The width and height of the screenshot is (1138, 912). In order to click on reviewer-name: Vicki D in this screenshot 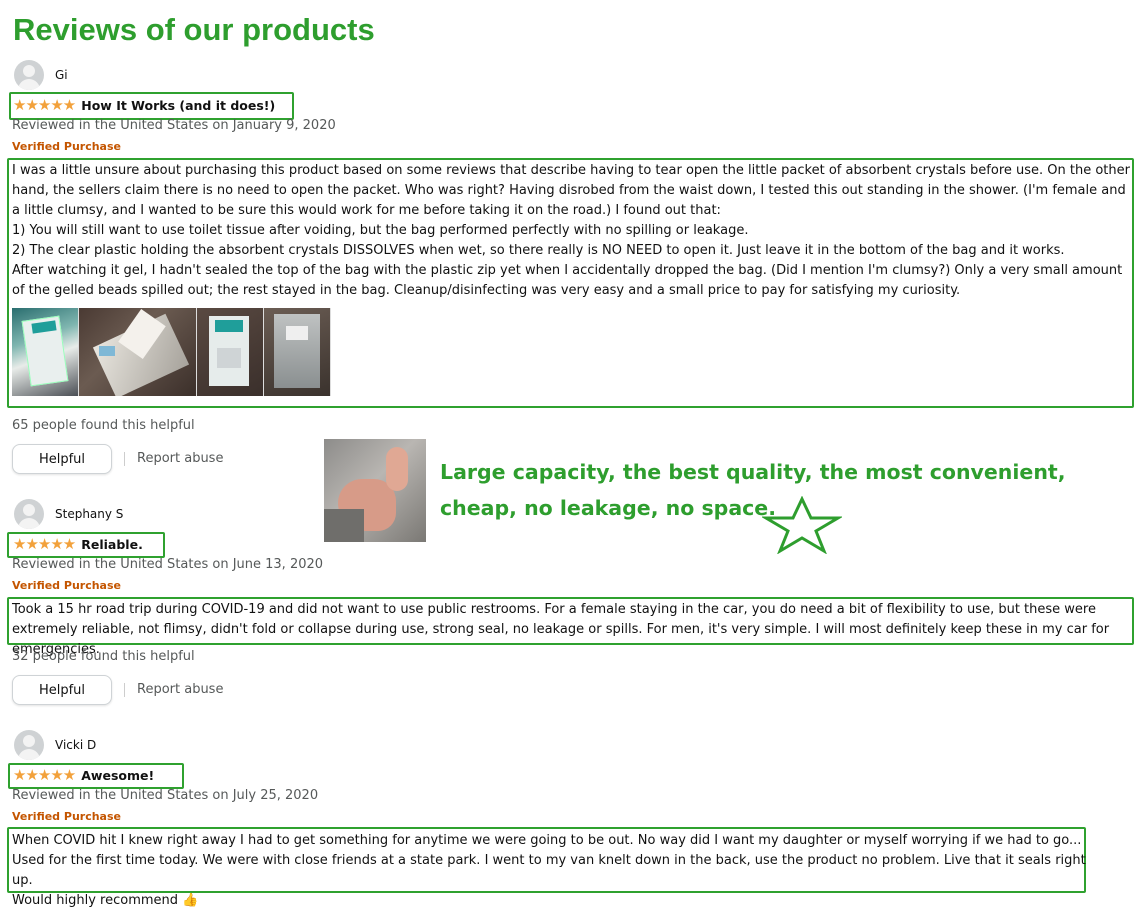, I will do `click(75, 745)`.